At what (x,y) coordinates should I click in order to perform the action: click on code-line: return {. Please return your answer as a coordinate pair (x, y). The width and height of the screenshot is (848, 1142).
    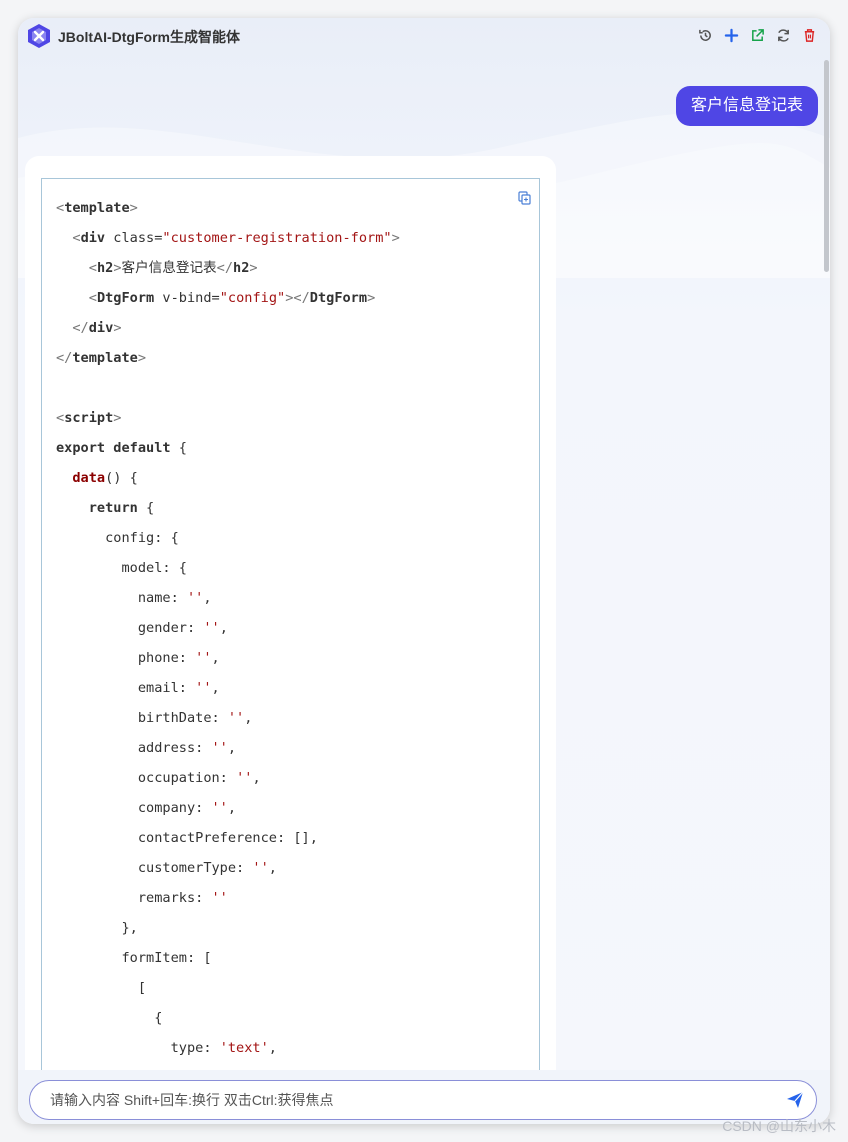
    Looking at the image, I should click on (297, 508).